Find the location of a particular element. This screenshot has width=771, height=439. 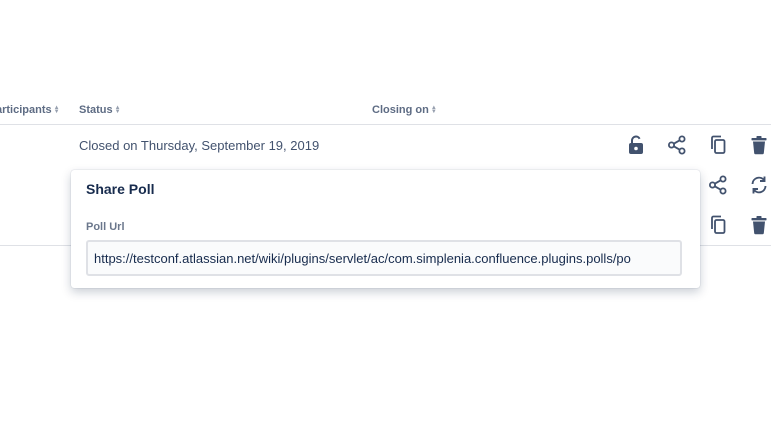

unlock-button is located at coordinates (636, 145).